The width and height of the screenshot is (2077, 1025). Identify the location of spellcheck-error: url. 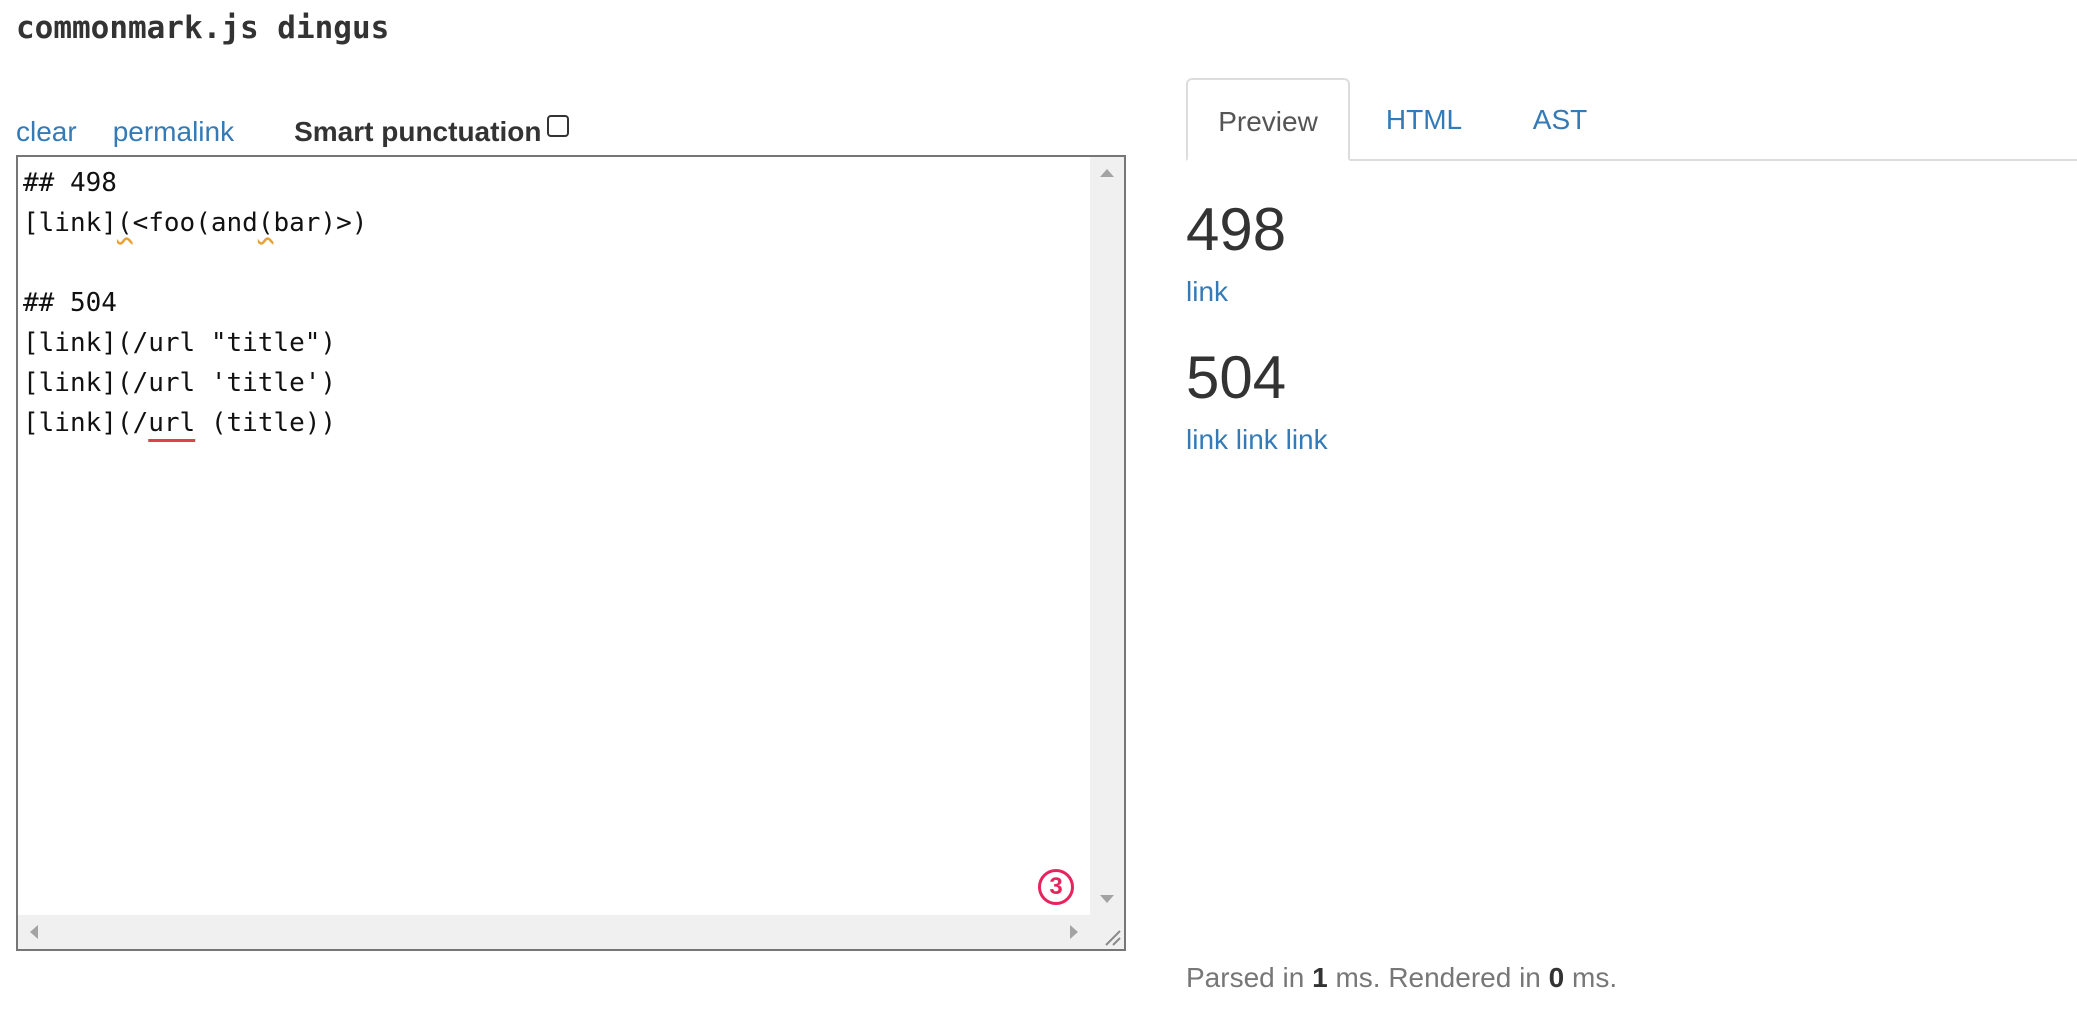
(171, 423).